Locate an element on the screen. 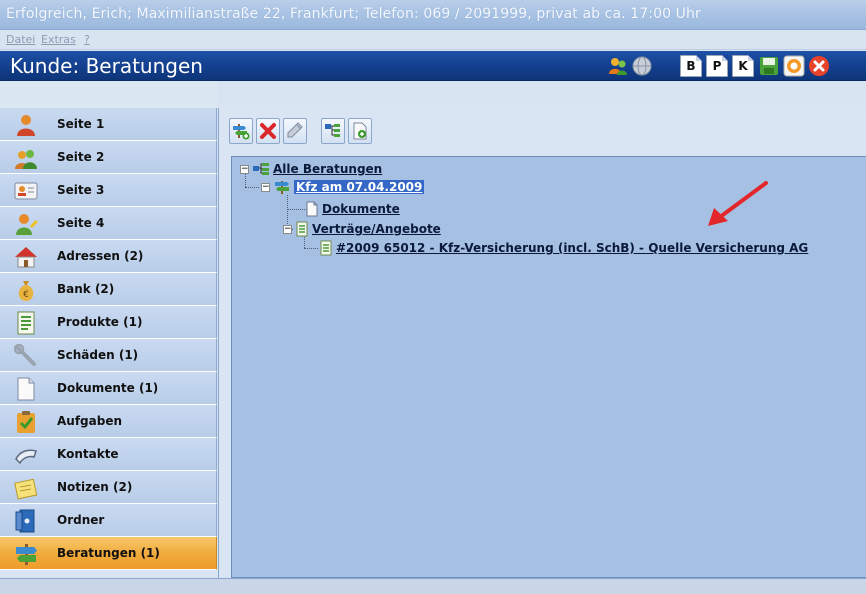  sidebar-spacer is located at coordinates (108, 94).